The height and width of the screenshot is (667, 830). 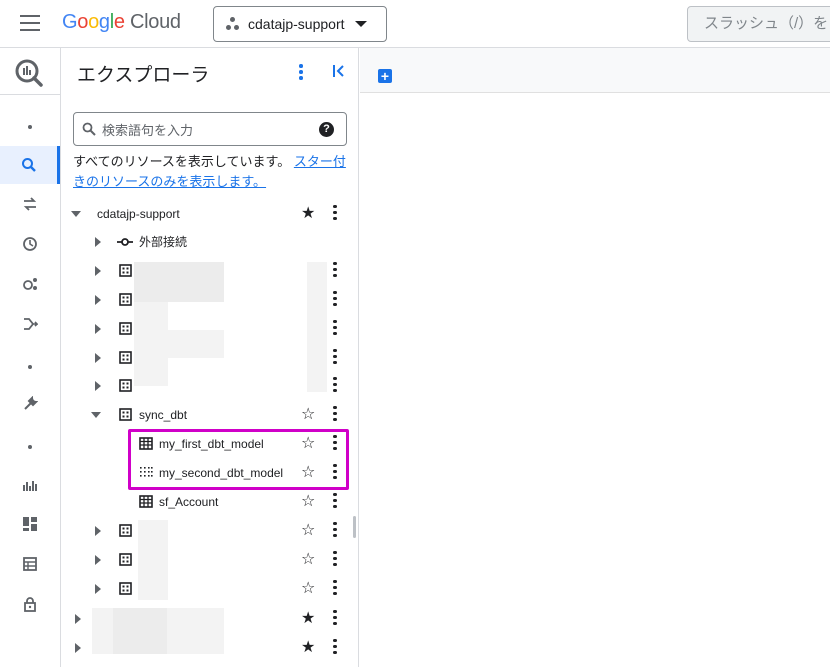 What do you see at coordinates (163, 242) in the screenshot?
I see `external-label: 外部接続` at bounding box center [163, 242].